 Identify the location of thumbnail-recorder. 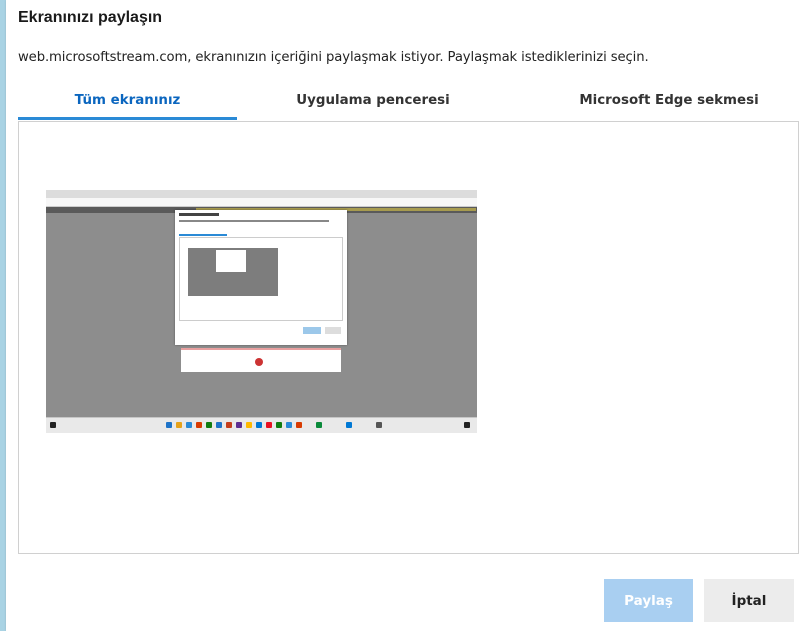
(261, 360).